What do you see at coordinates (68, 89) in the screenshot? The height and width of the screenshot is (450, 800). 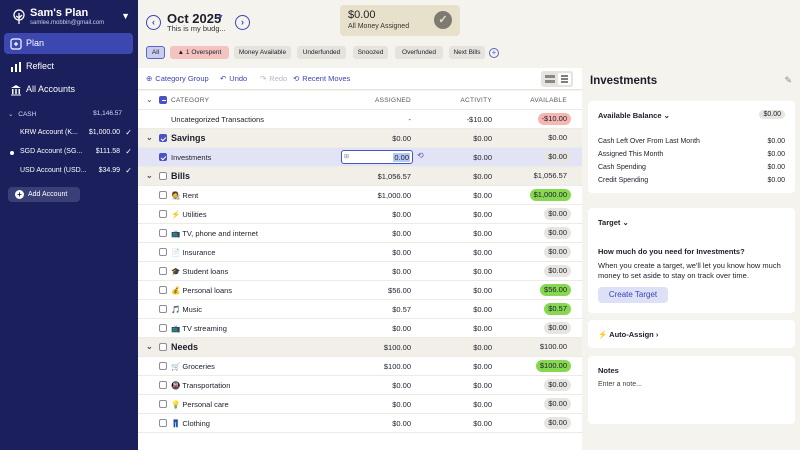 I see `nav-all-accounts: All Accounts` at bounding box center [68, 89].